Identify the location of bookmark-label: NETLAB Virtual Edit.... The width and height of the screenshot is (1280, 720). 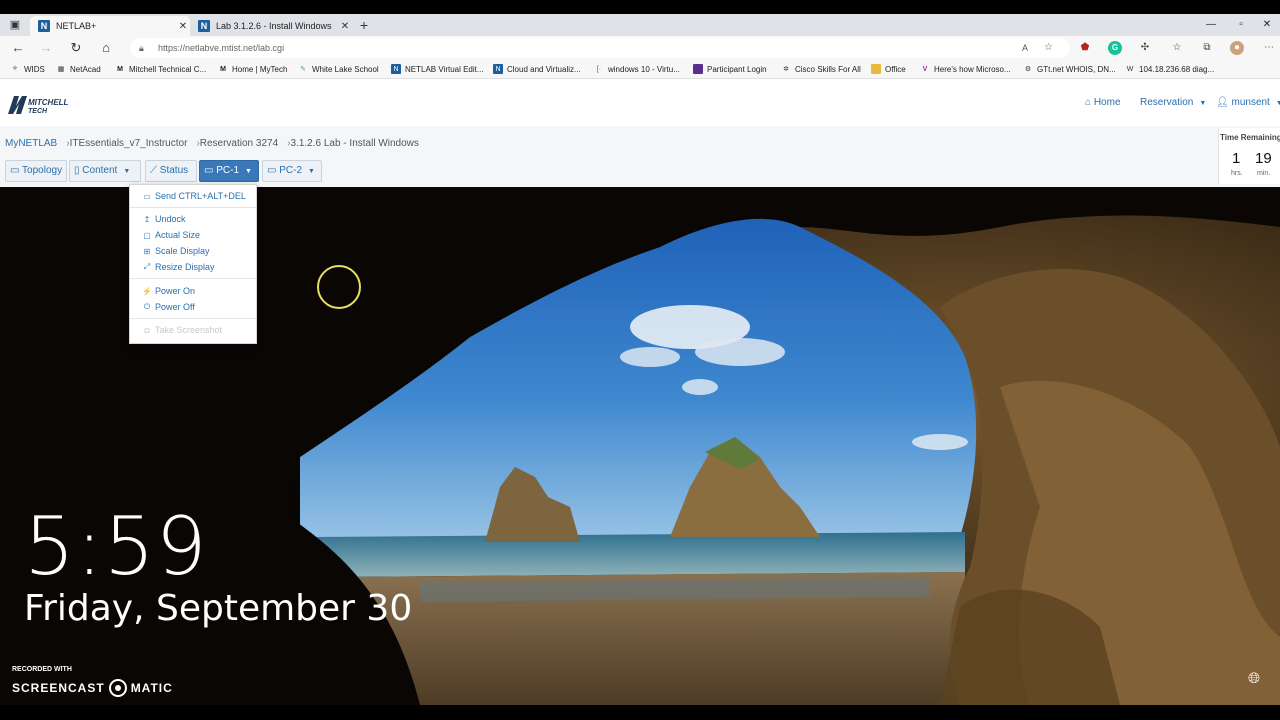
(444, 69).